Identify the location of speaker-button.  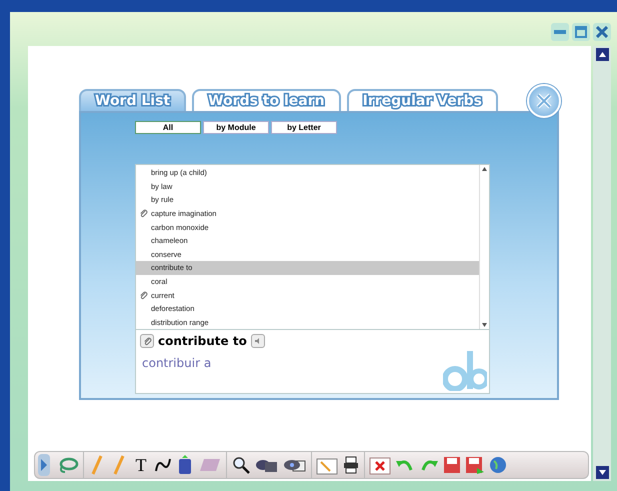
(257, 341).